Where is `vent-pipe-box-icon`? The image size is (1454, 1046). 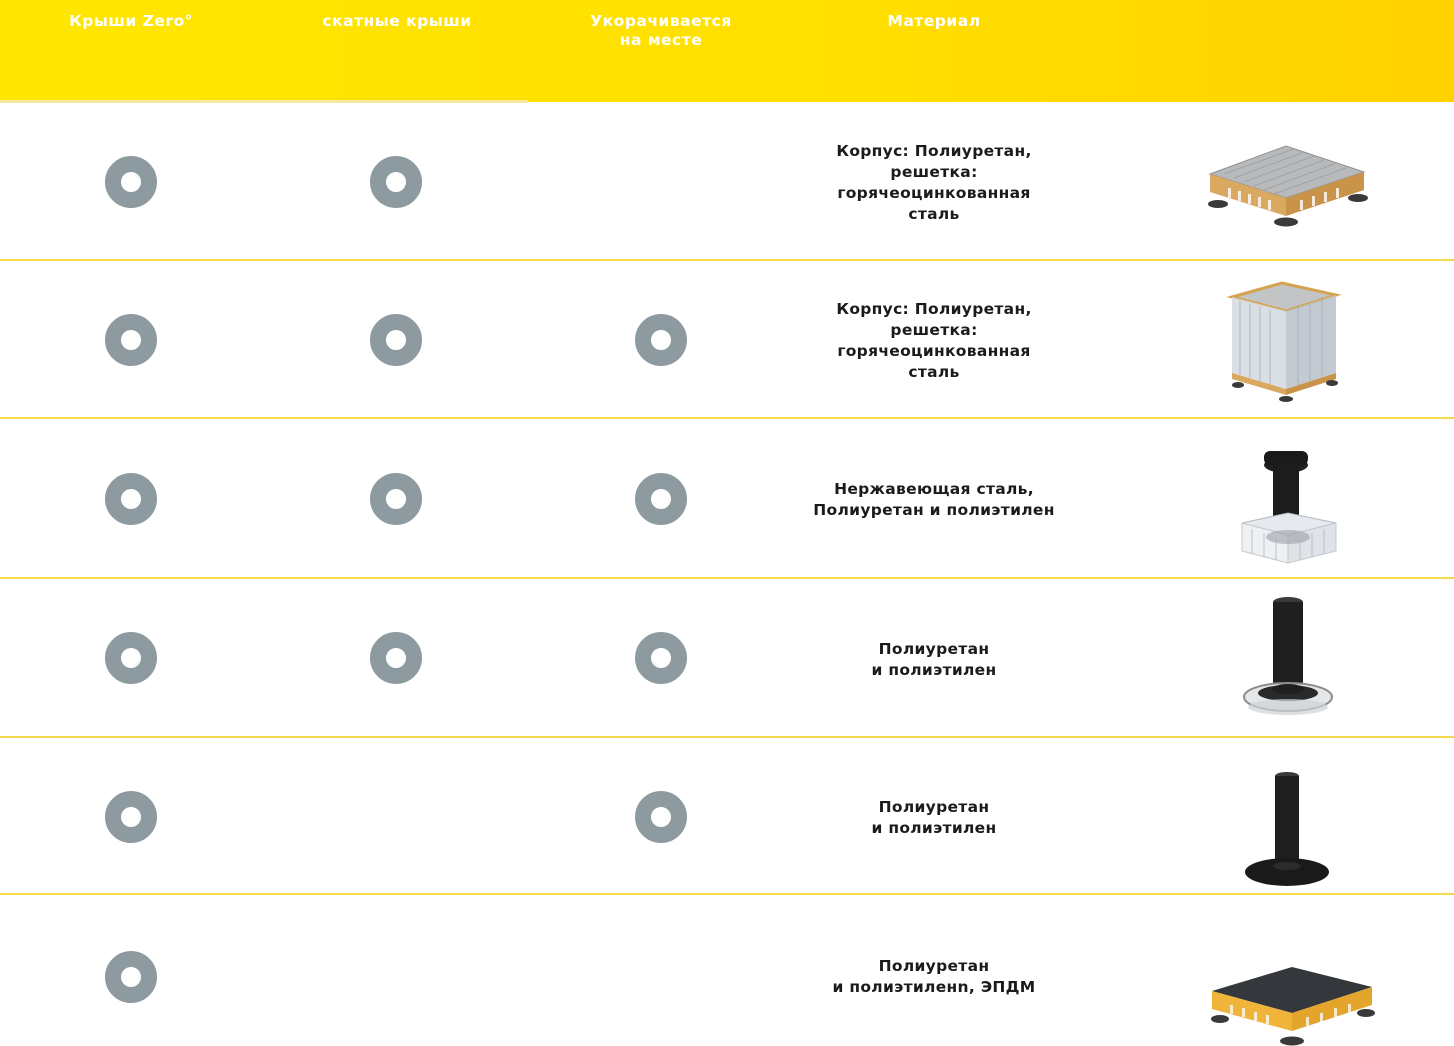
vent-pipe-box-icon is located at coordinates (1289, 507).